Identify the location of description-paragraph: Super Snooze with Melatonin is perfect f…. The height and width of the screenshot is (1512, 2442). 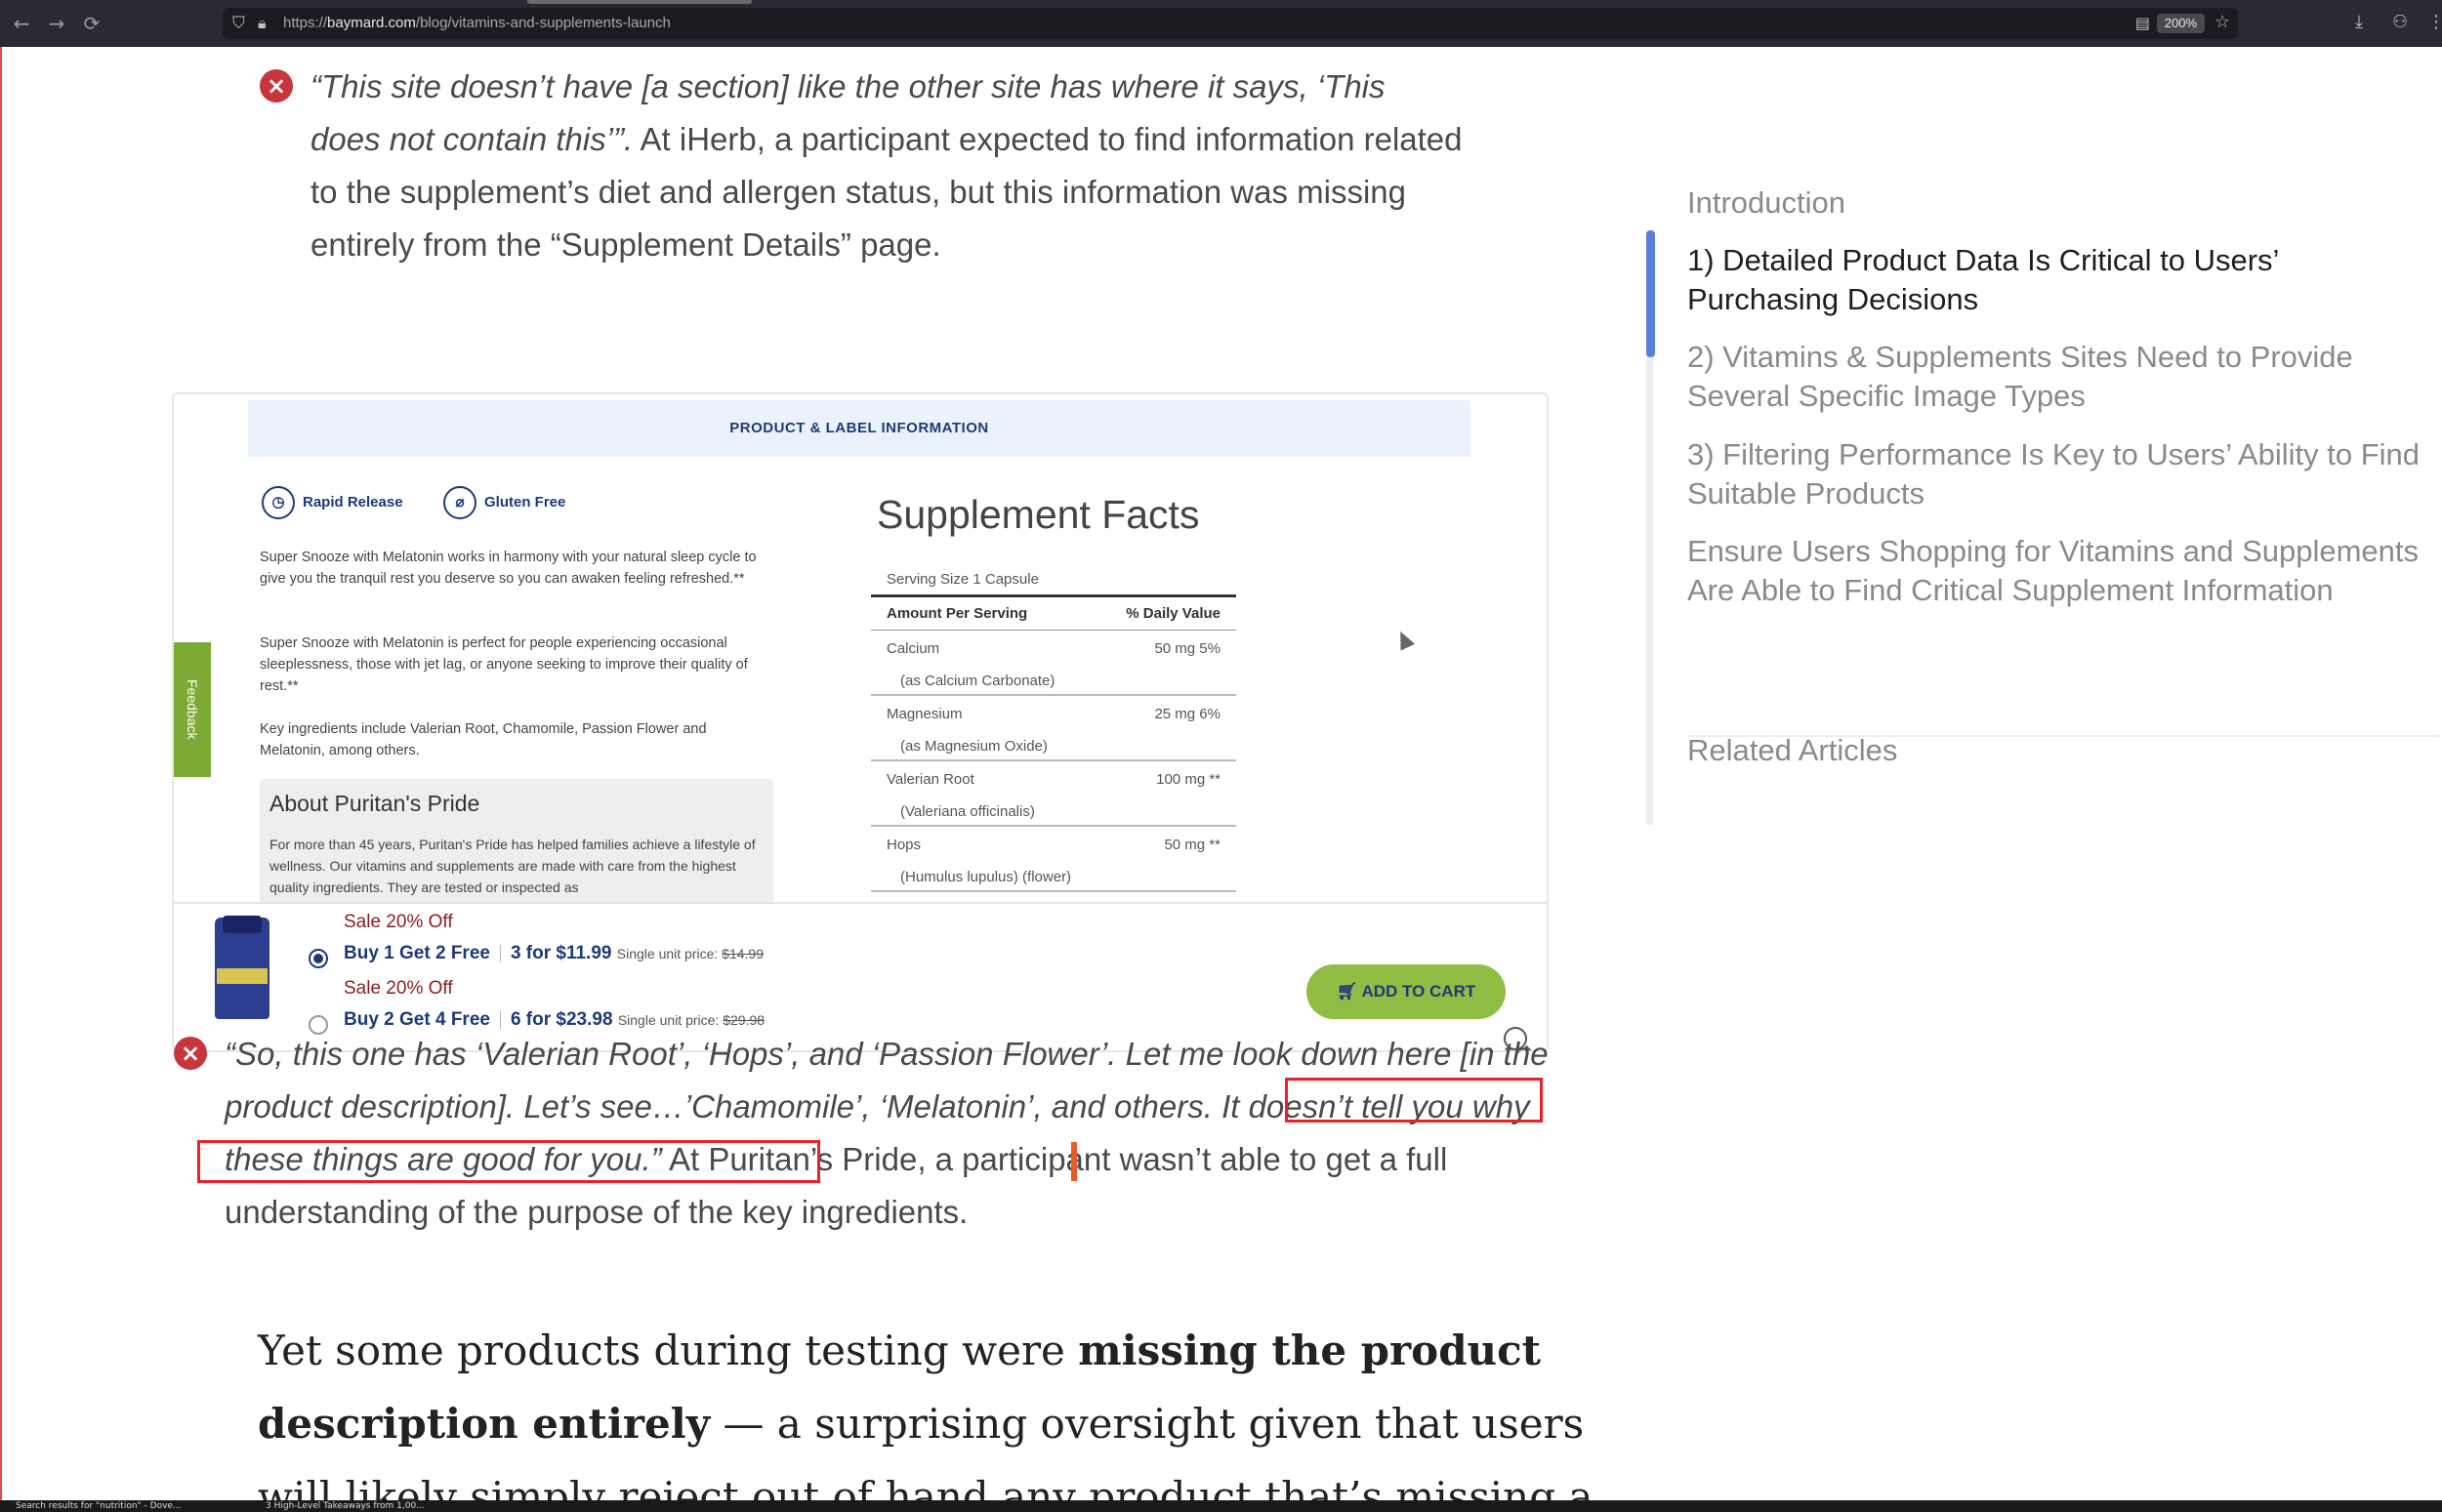
(504, 665).